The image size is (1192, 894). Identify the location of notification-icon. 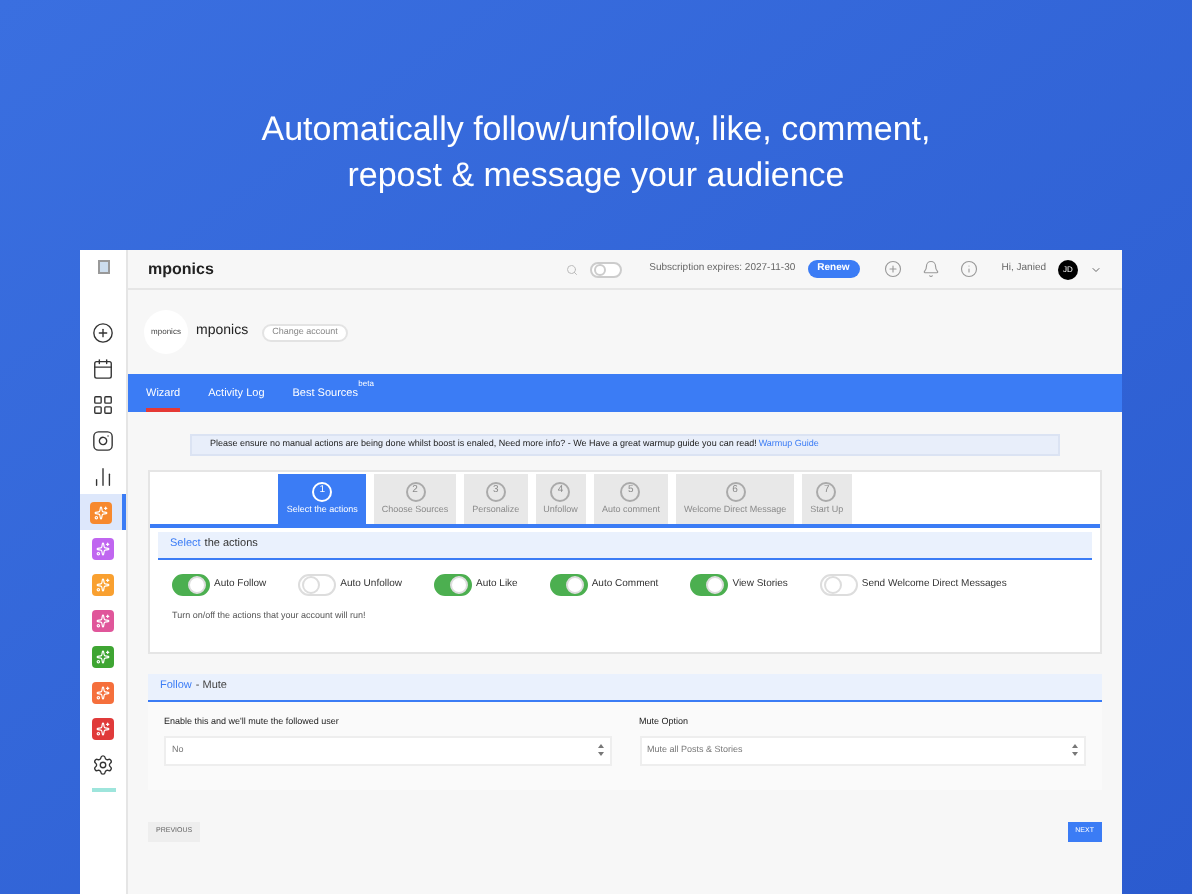
(930, 269).